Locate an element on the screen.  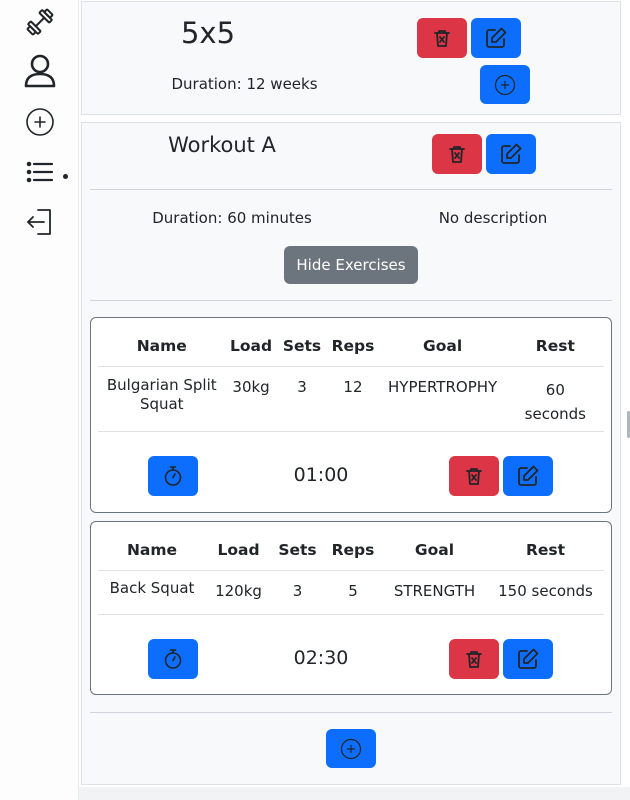
sidebar-item-list is located at coordinates (40, 172).